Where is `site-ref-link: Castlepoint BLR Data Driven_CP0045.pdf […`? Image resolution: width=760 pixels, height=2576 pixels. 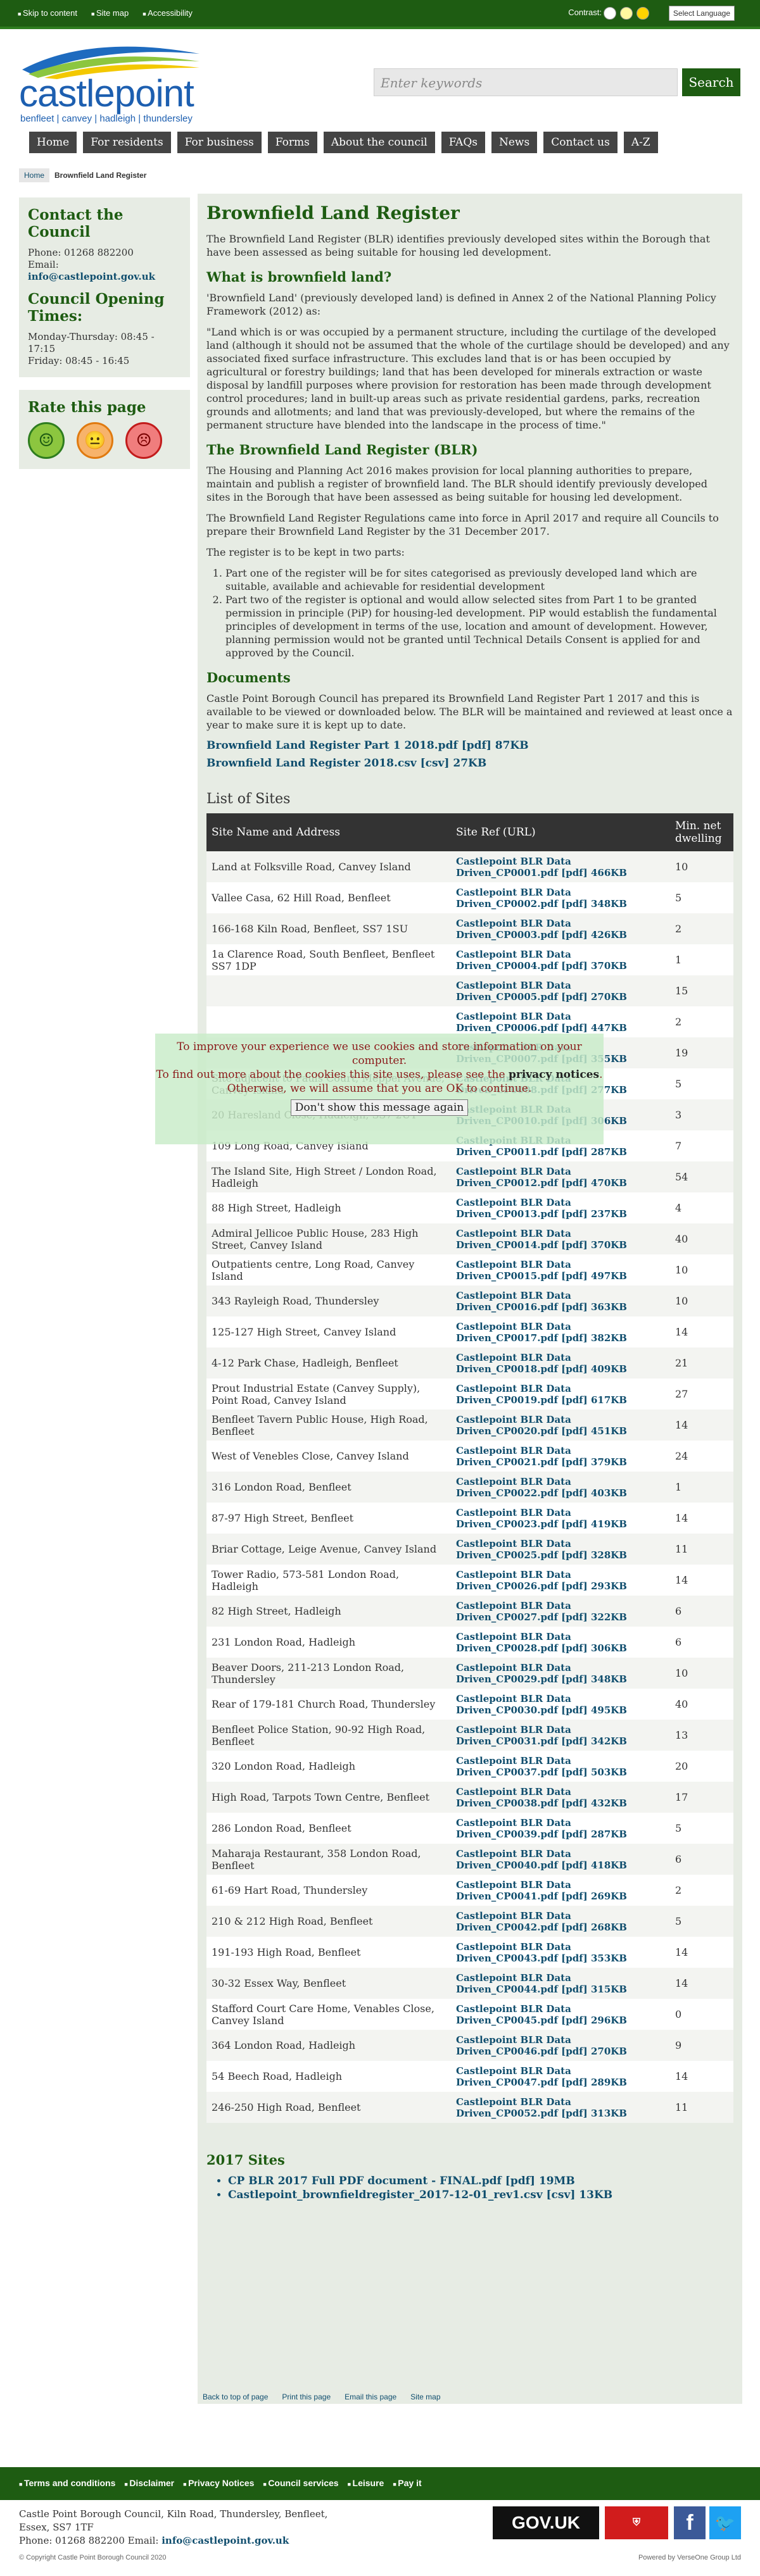
site-ref-link: Castlepoint BLR Data Driven_CP0045.pdf [… is located at coordinates (560, 2014).